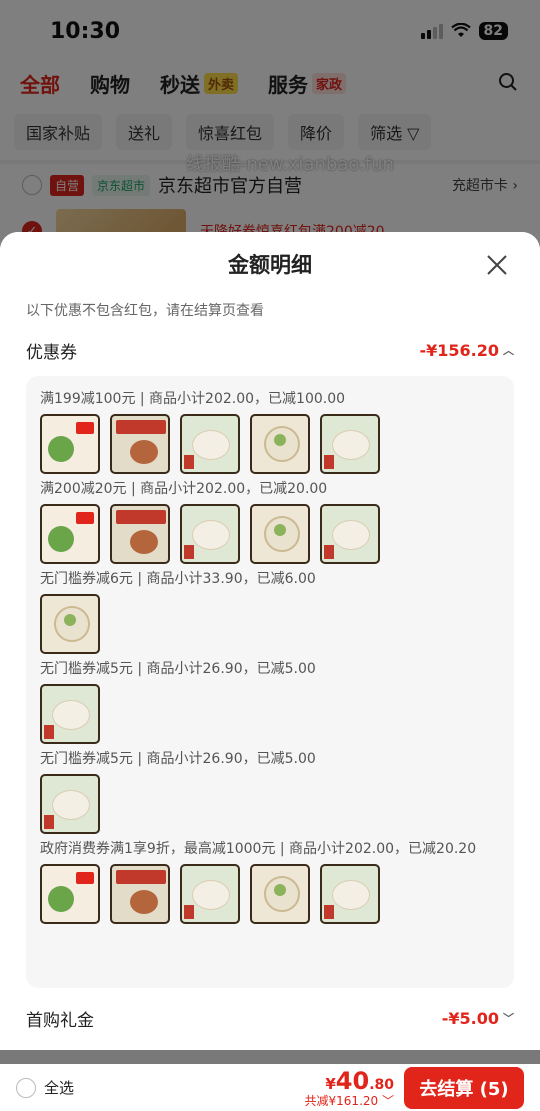 Image resolution: width=540 pixels, height=1111 pixels. I want to click on checkout-button: 去结算 (5), so click(464, 1087).